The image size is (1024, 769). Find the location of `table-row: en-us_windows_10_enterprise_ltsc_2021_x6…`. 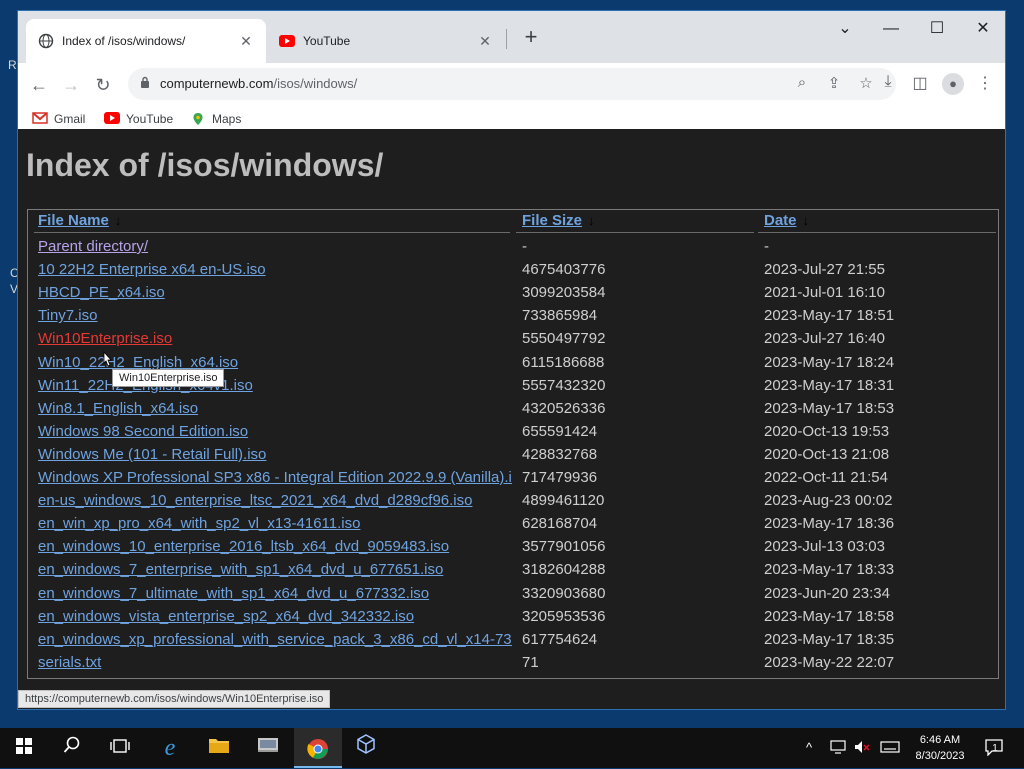

table-row: en-us_windows_10_enterprise_ltsc_2021_x6… is located at coordinates (513, 503).